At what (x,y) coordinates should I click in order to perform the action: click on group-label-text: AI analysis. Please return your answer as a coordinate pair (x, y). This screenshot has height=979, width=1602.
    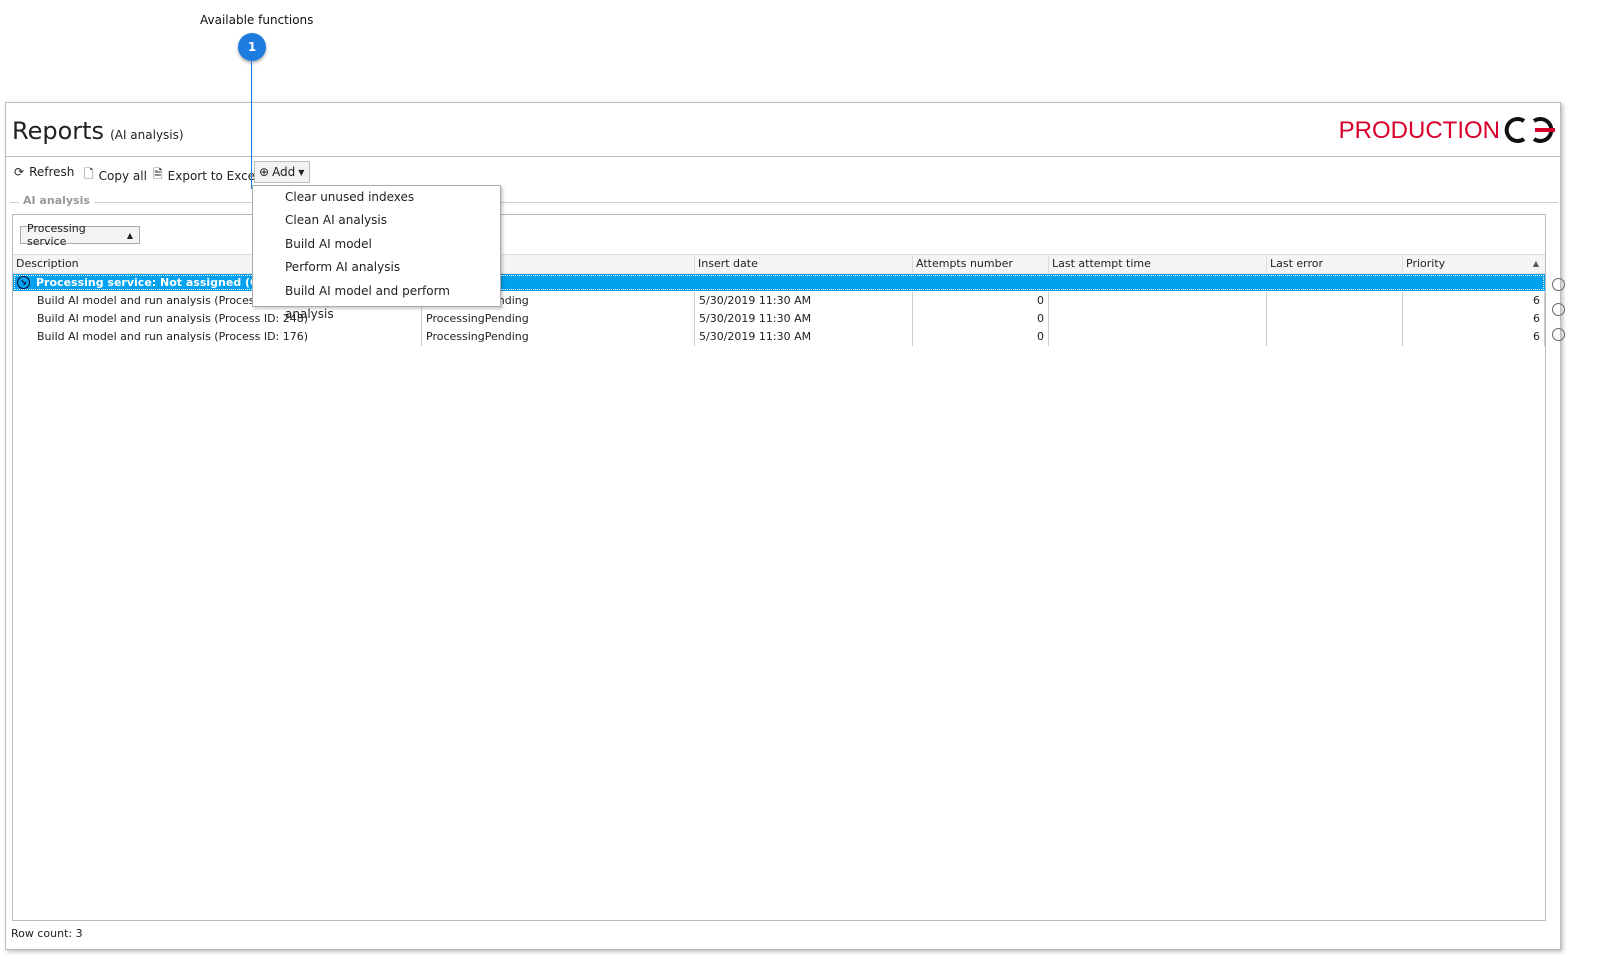
    Looking at the image, I should click on (56, 200).